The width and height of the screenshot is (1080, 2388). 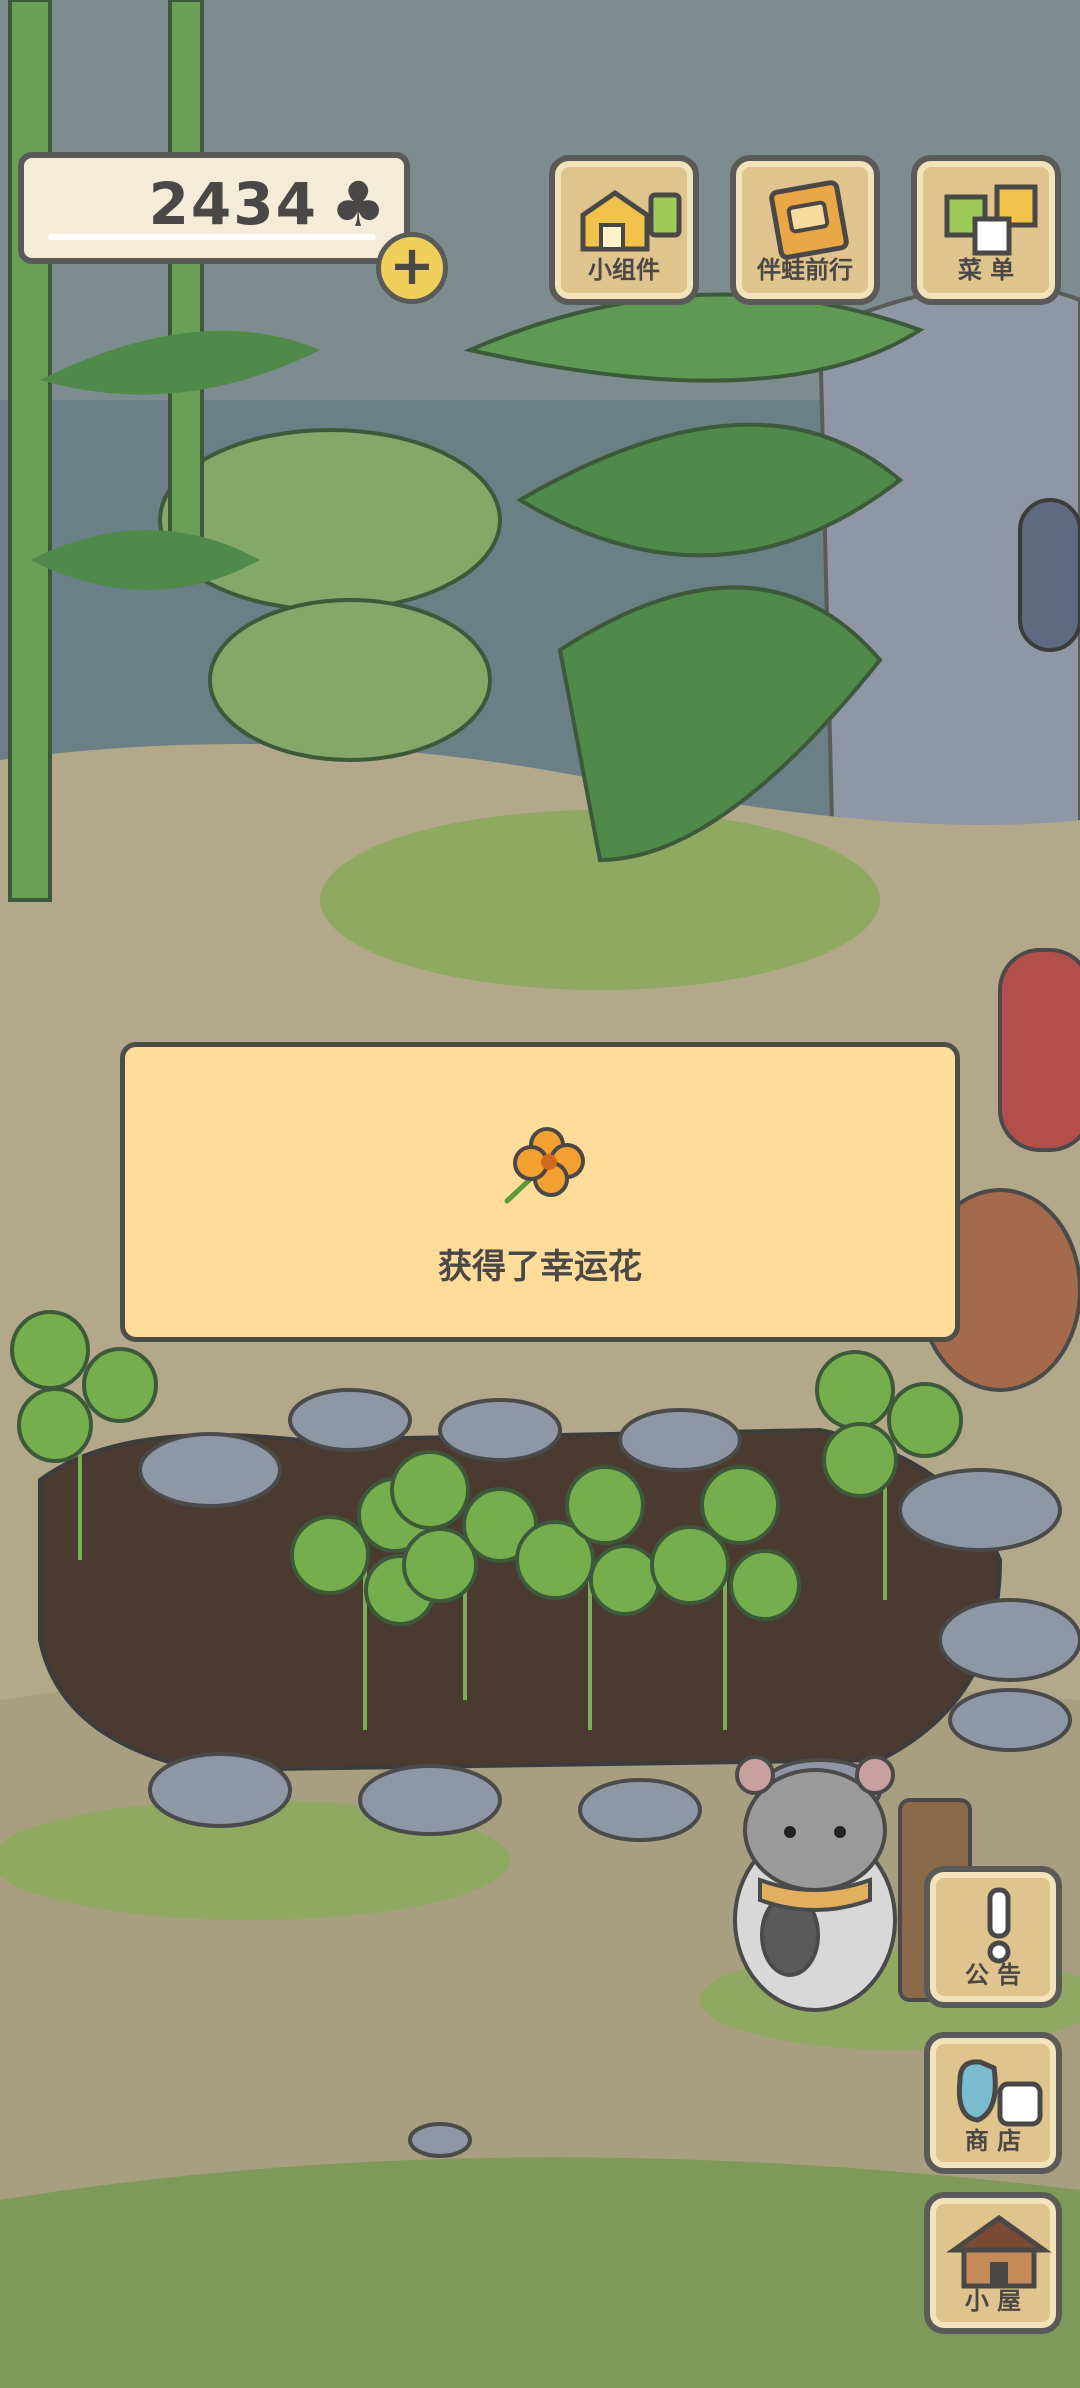 What do you see at coordinates (815, 1883) in the screenshot?
I see `hamster-character` at bounding box center [815, 1883].